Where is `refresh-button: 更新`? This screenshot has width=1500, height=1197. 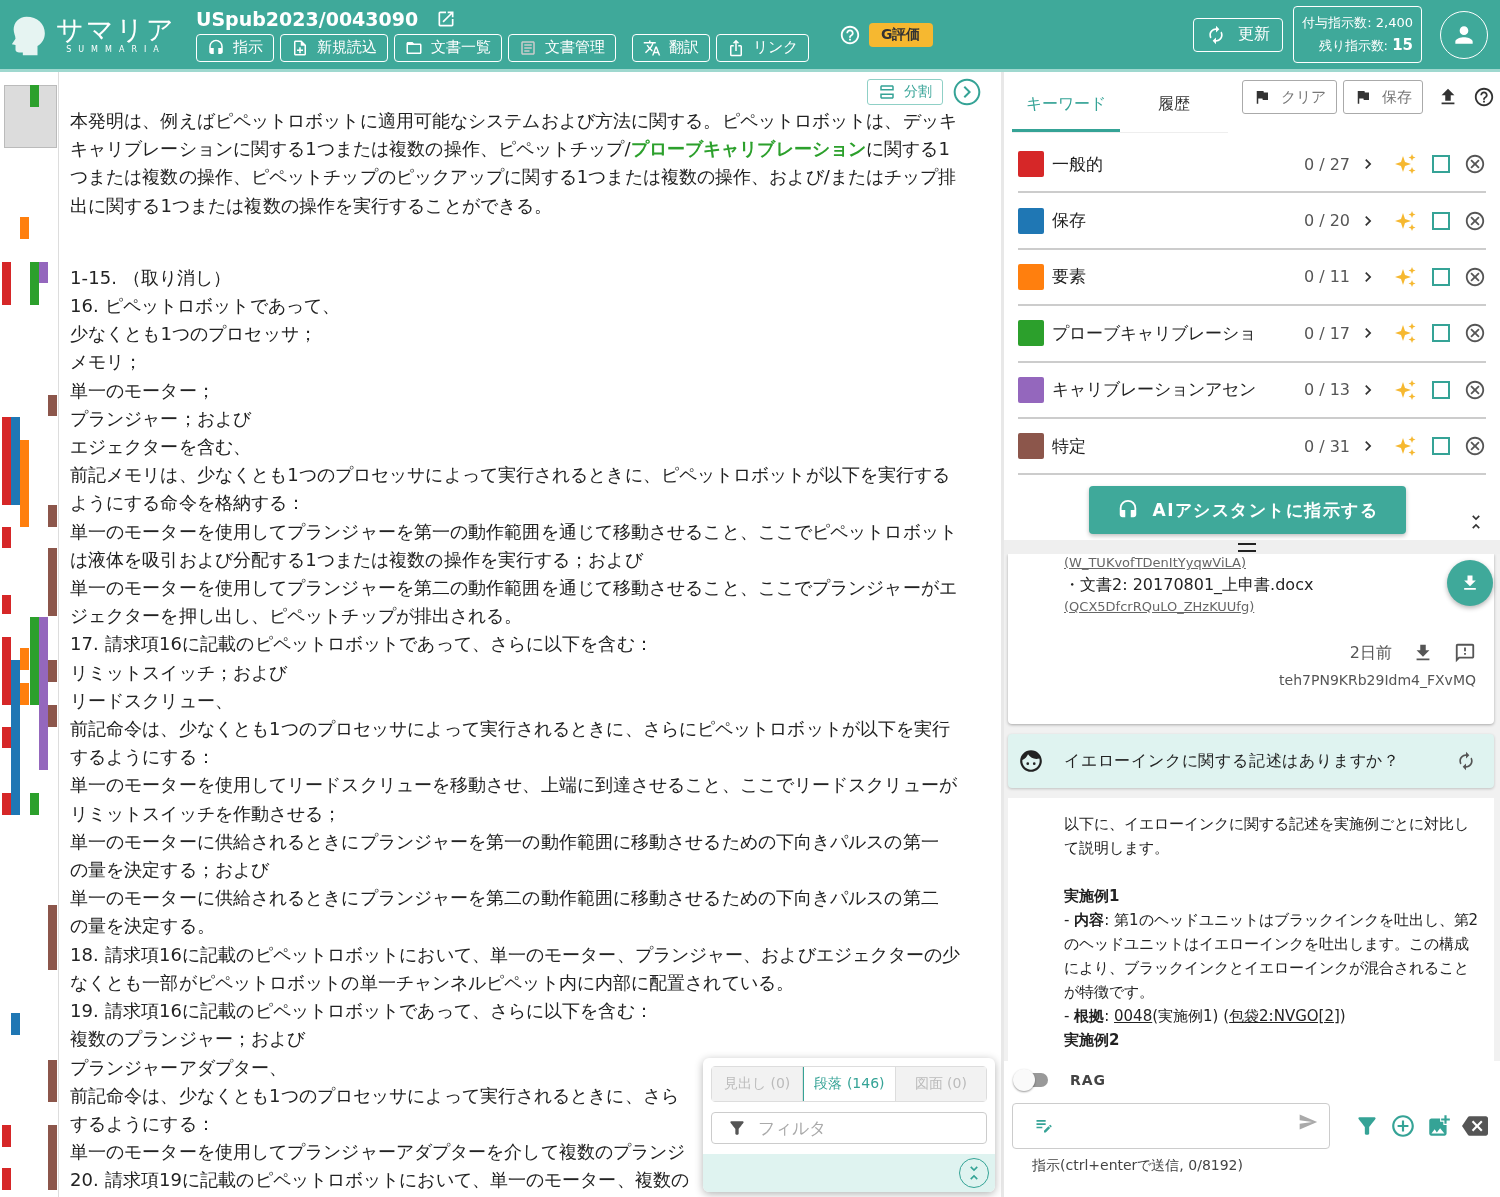 refresh-button: 更新 is located at coordinates (1238, 34).